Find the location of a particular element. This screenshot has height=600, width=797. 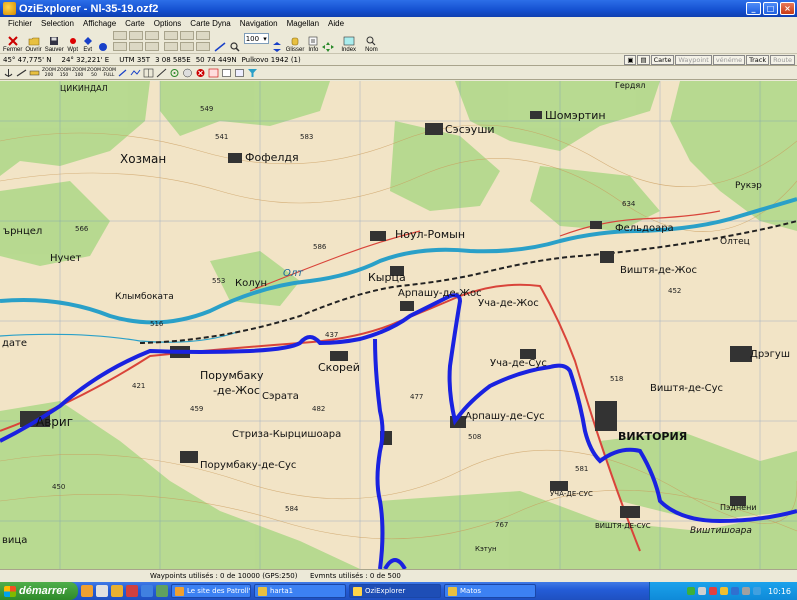

menu-affichage: Affichage is located at coordinates (99, 23).